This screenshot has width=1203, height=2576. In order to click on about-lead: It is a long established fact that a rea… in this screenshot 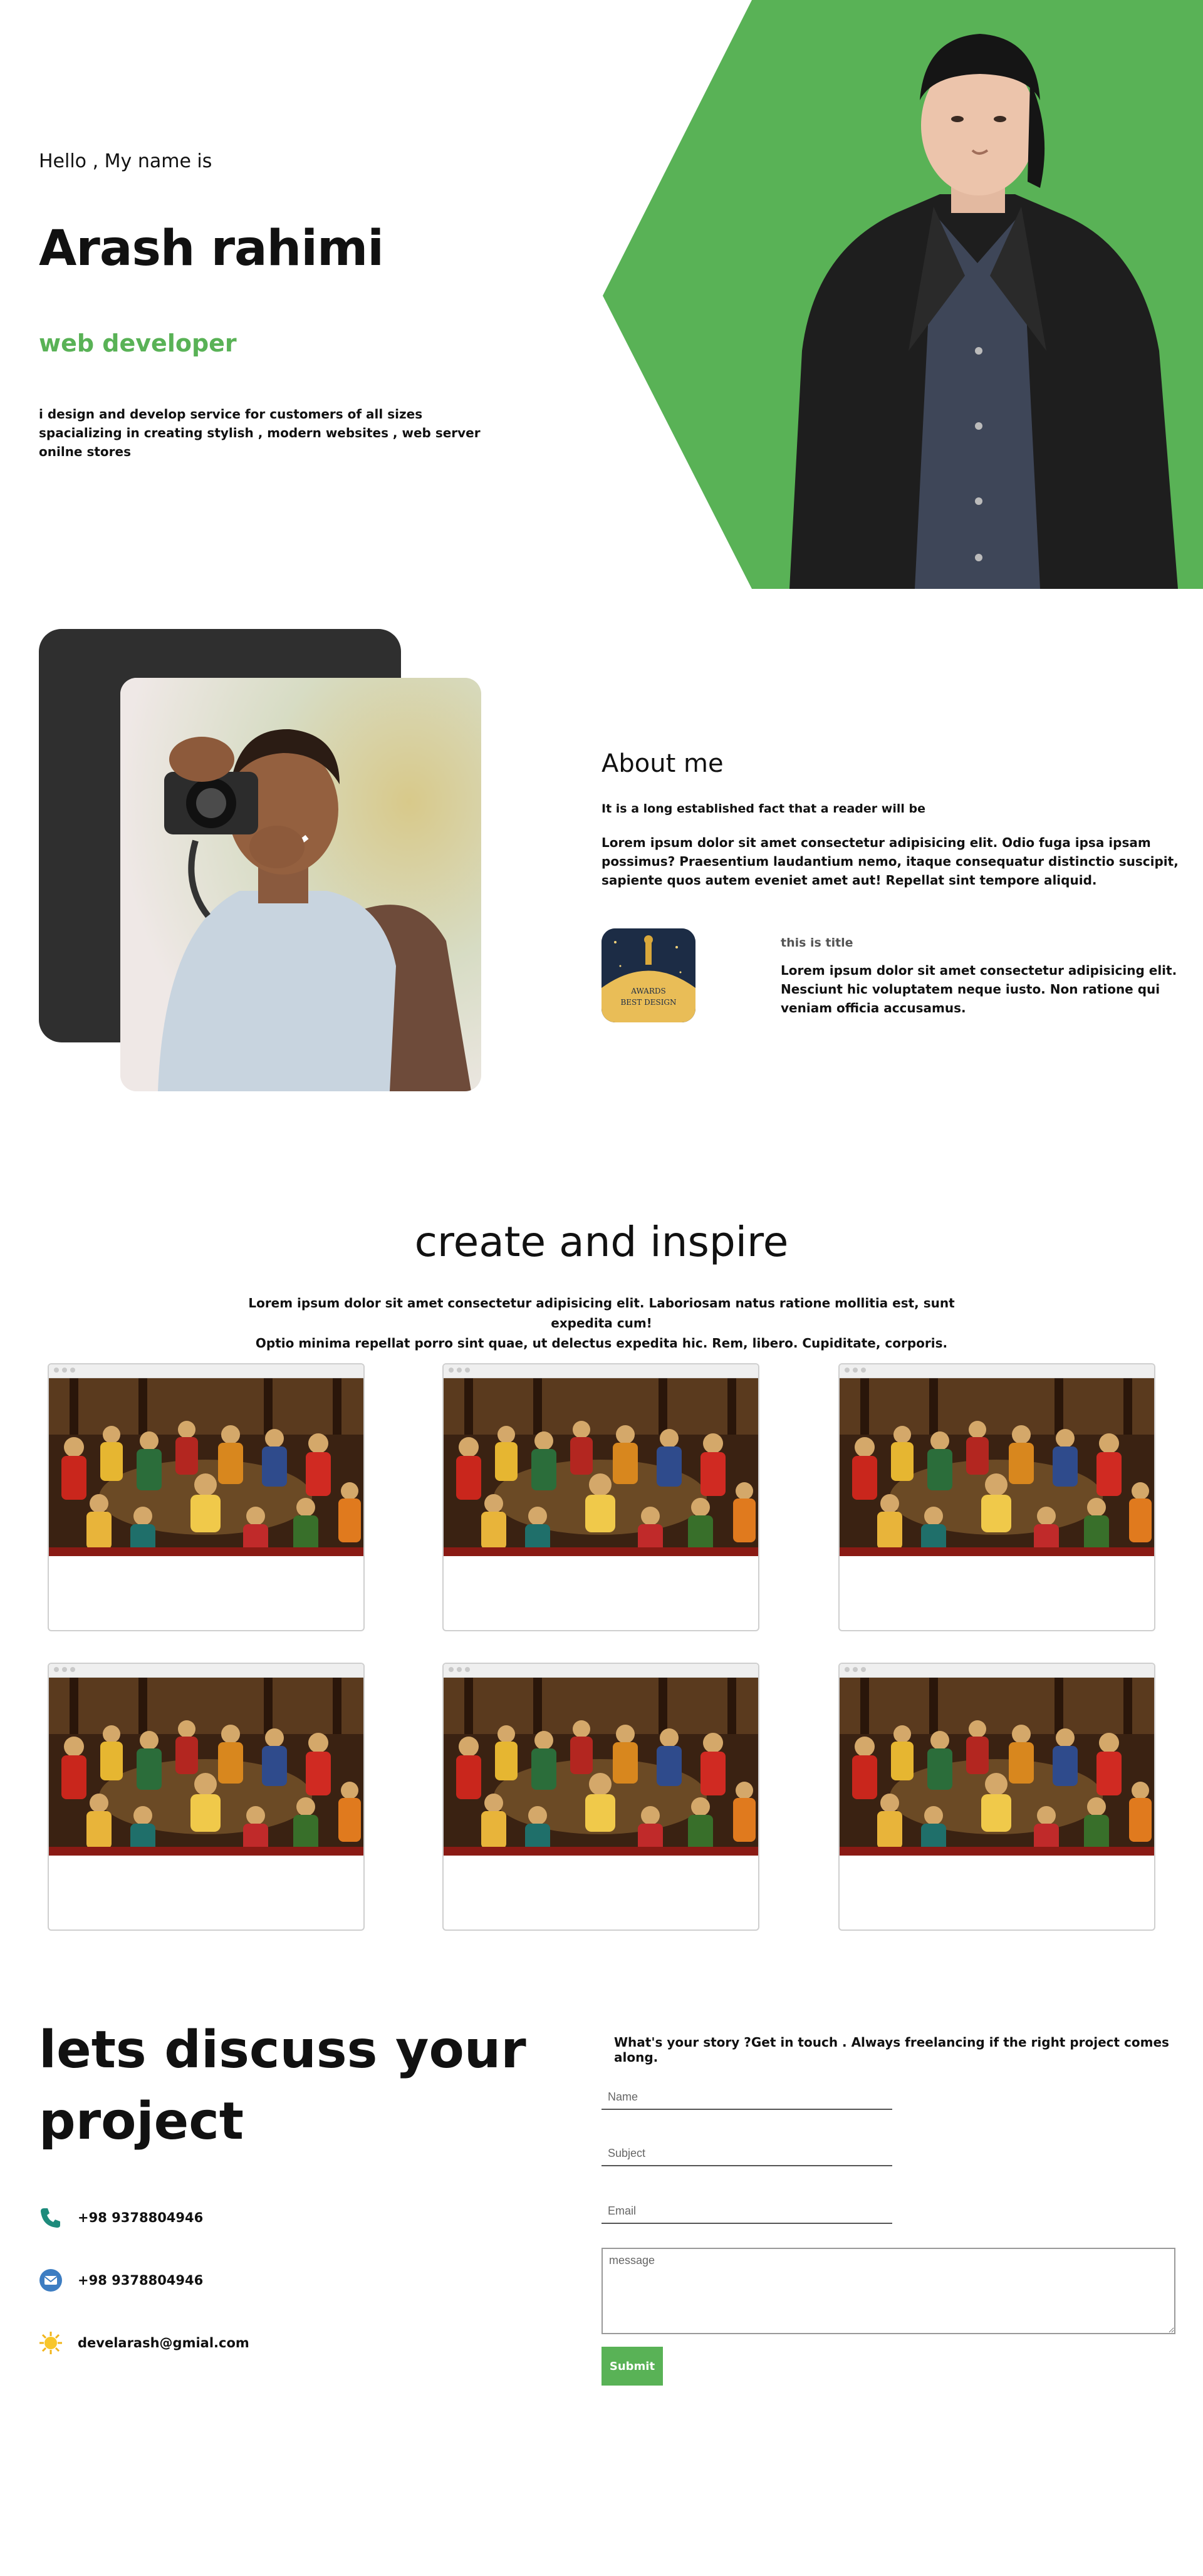, I will do `click(763, 809)`.